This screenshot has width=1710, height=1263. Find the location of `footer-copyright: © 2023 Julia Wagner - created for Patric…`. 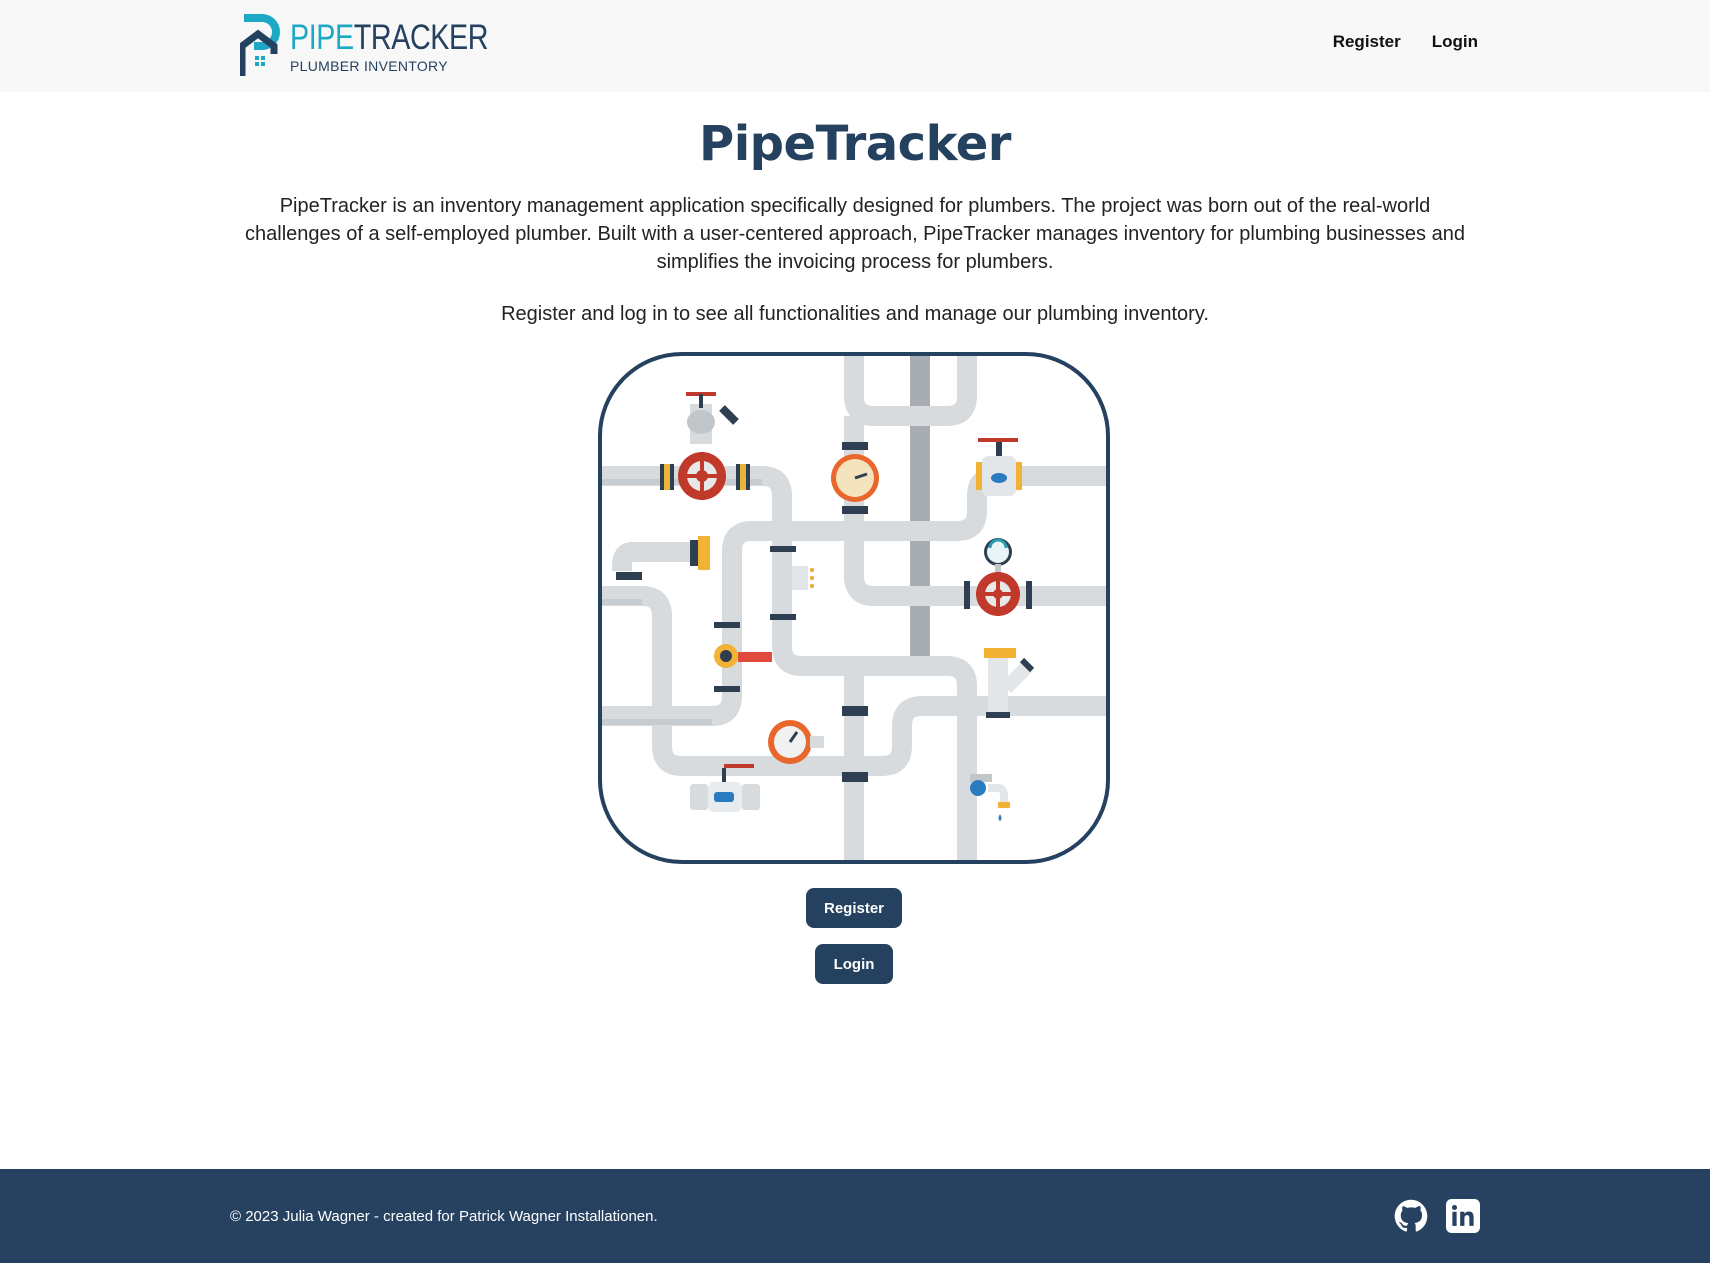

footer-copyright: © 2023 Julia Wagner - created for Patric… is located at coordinates (444, 1216).